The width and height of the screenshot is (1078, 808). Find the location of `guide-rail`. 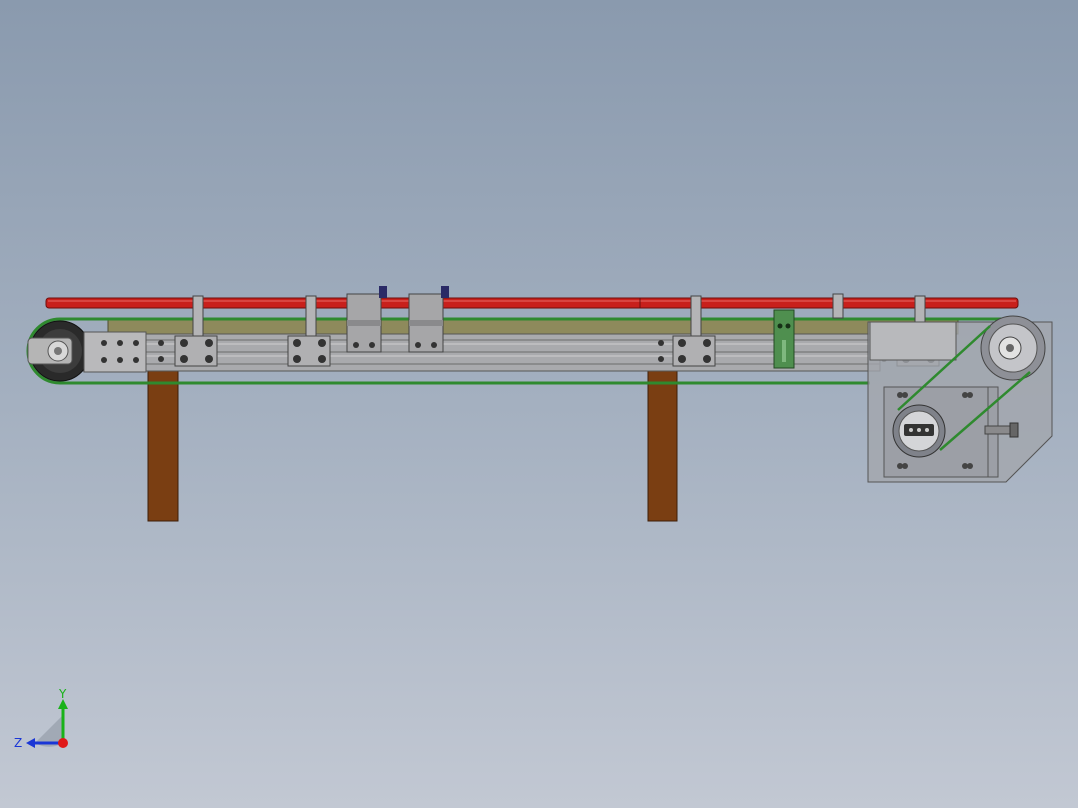

guide-rail is located at coordinates (532, 303).